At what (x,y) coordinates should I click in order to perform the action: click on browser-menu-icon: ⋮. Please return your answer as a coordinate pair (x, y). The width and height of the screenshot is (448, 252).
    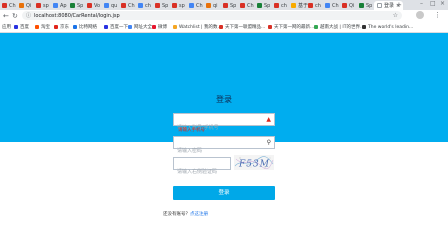
    Looking at the image, I should click on (437, 15).